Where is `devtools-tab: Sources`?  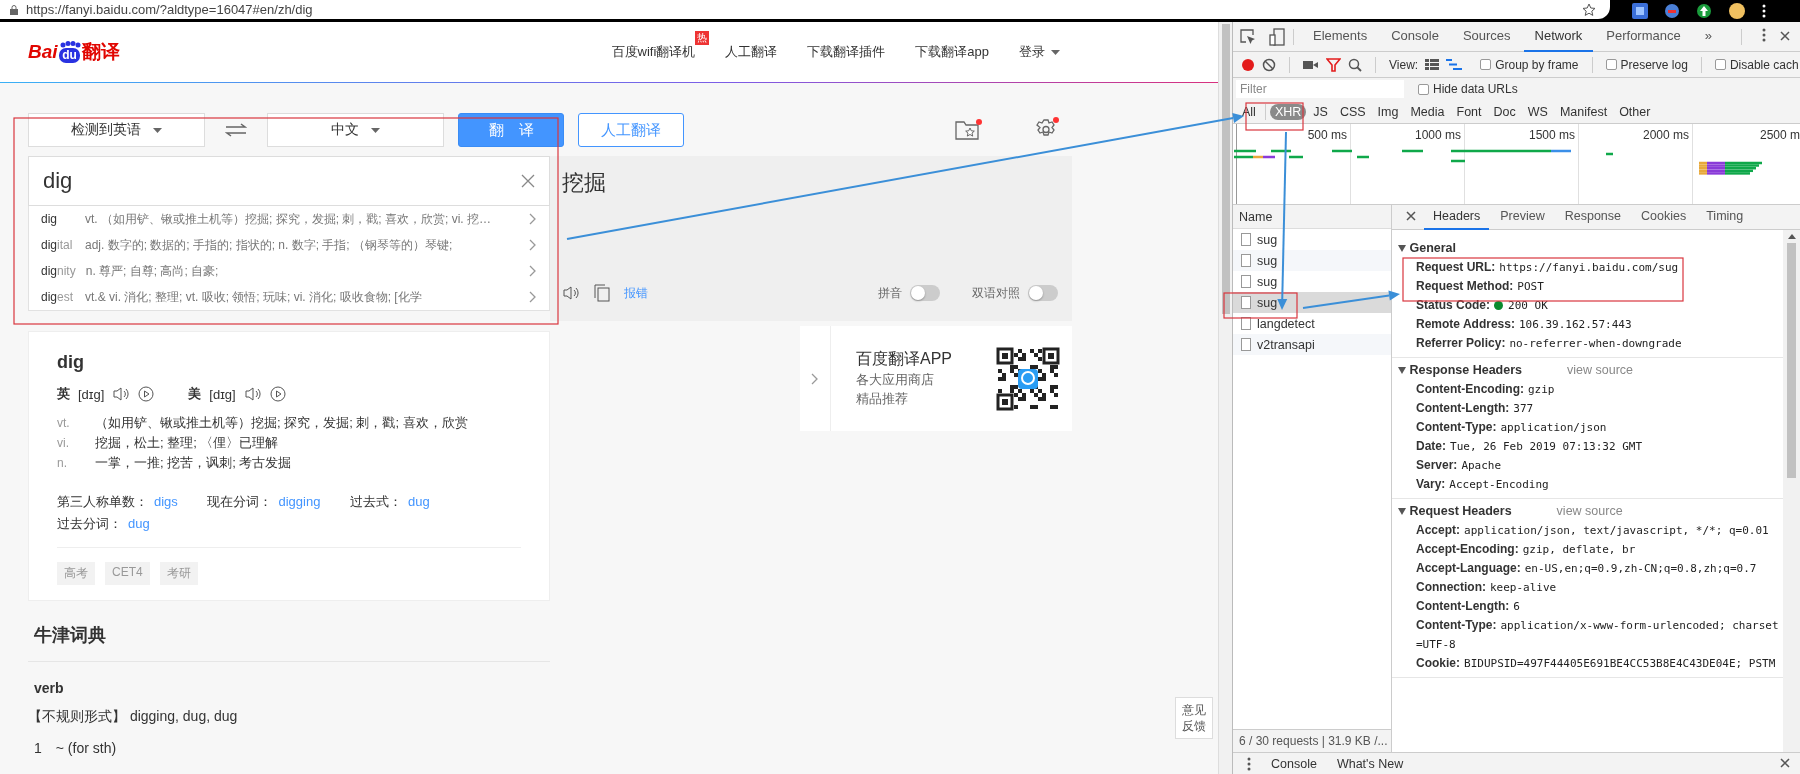 devtools-tab: Sources is located at coordinates (1486, 36).